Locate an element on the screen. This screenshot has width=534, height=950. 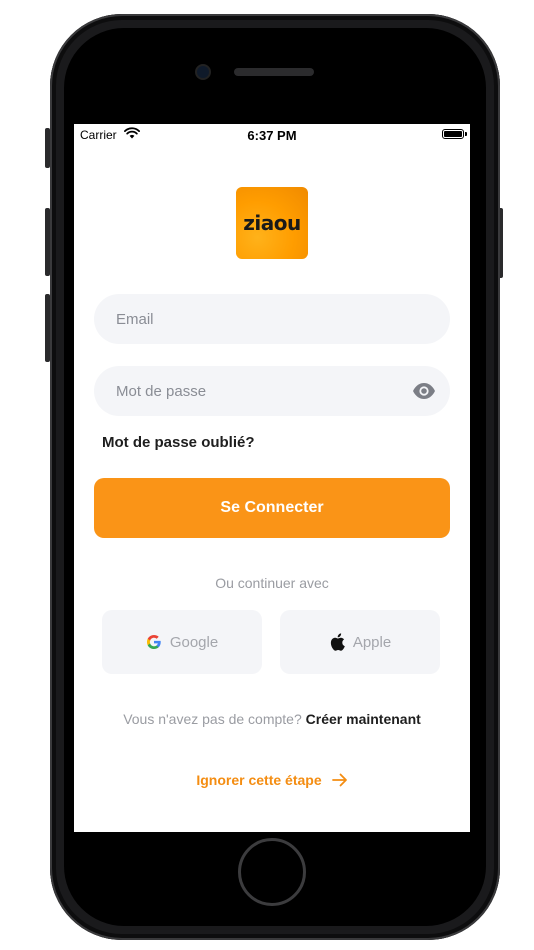
google-icon is located at coordinates (153, 642).